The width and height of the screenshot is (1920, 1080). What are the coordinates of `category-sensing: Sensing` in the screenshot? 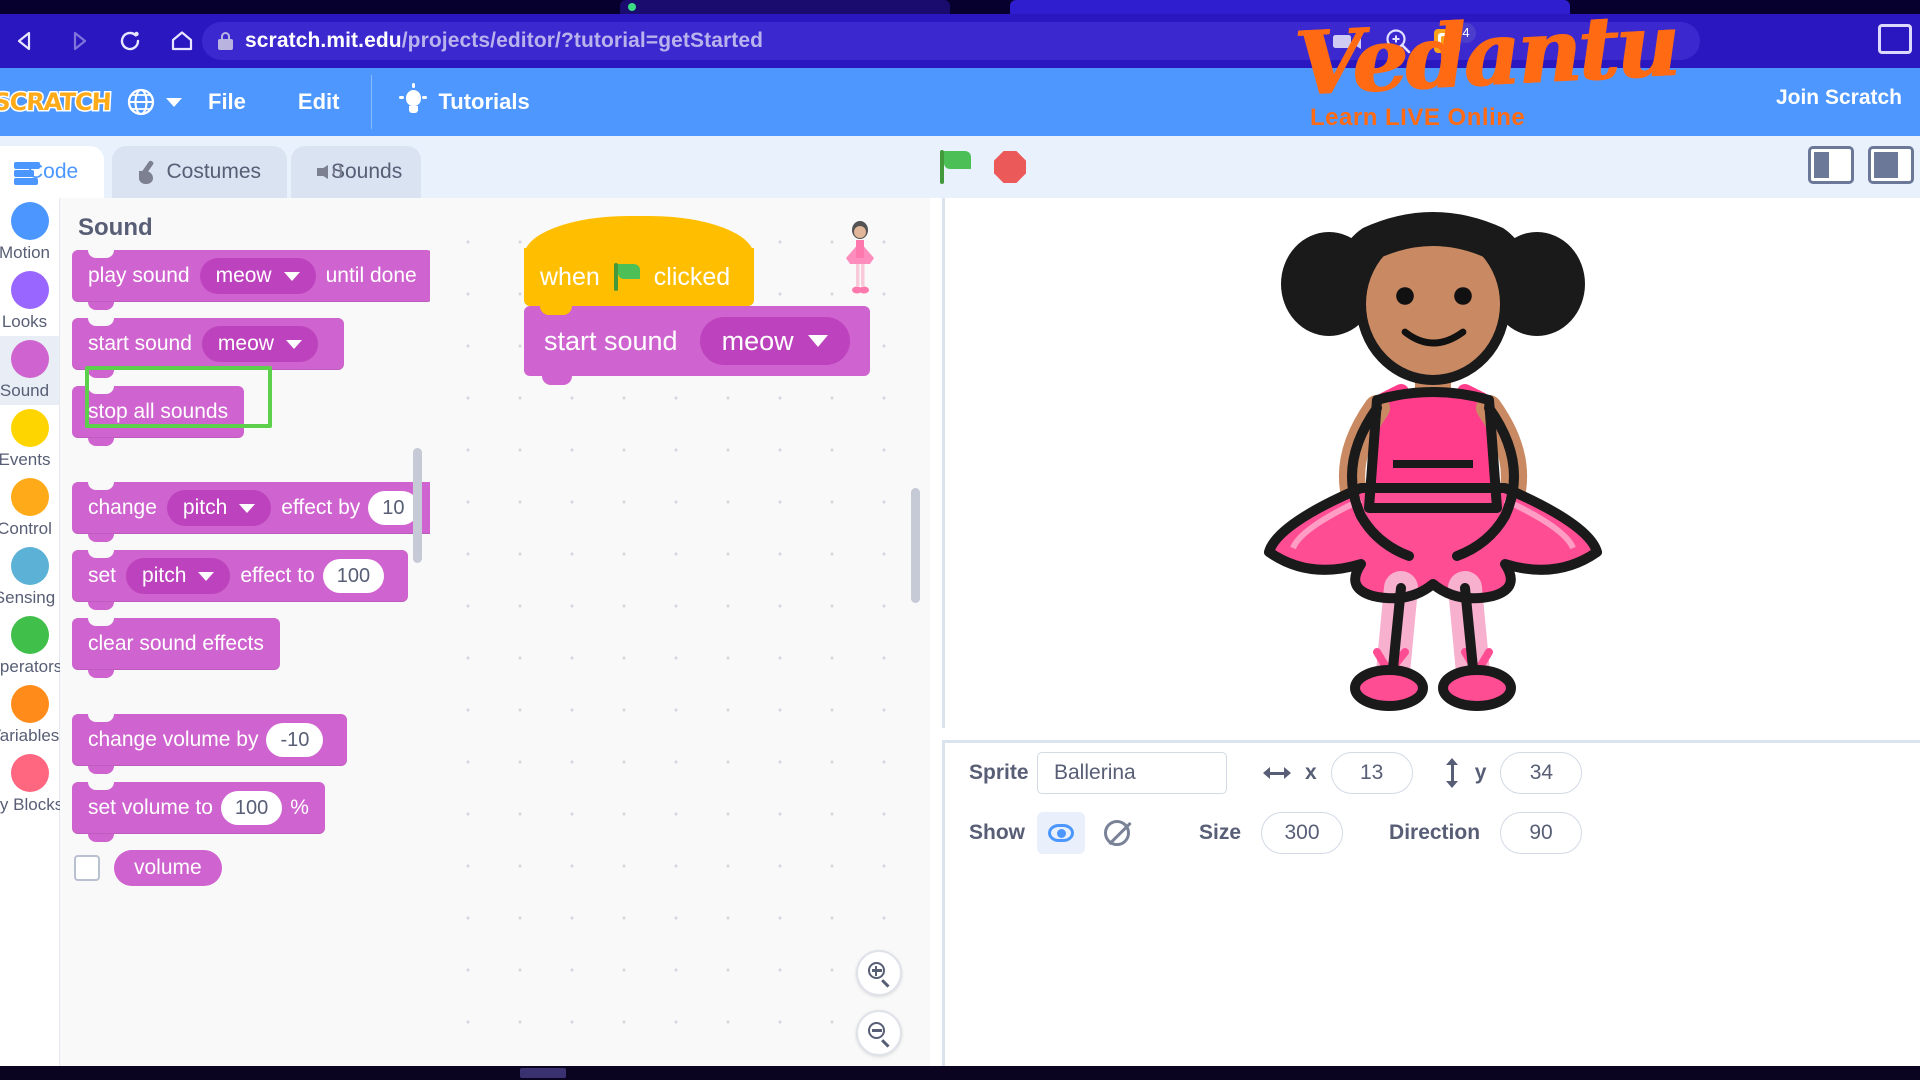 It's located at (29, 577).